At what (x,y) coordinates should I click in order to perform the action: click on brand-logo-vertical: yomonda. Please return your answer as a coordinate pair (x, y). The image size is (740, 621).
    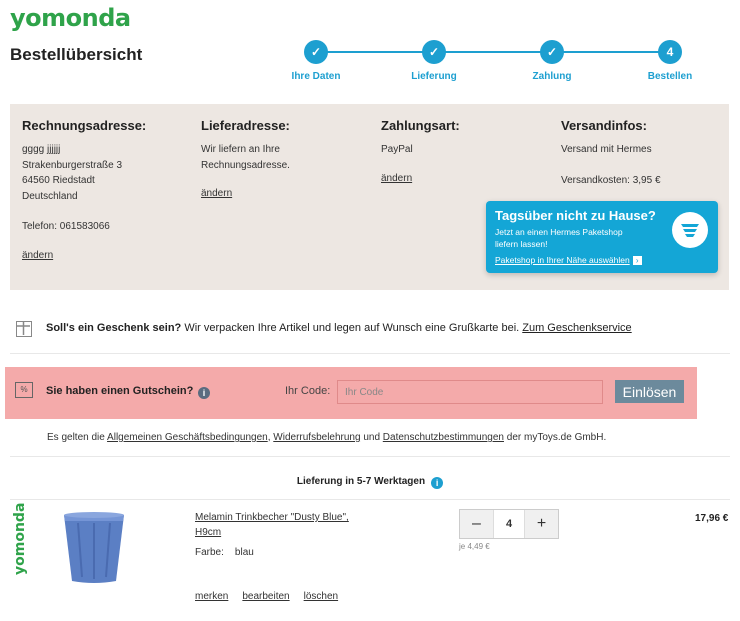
    Looking at the image, I should click on (20, 538).